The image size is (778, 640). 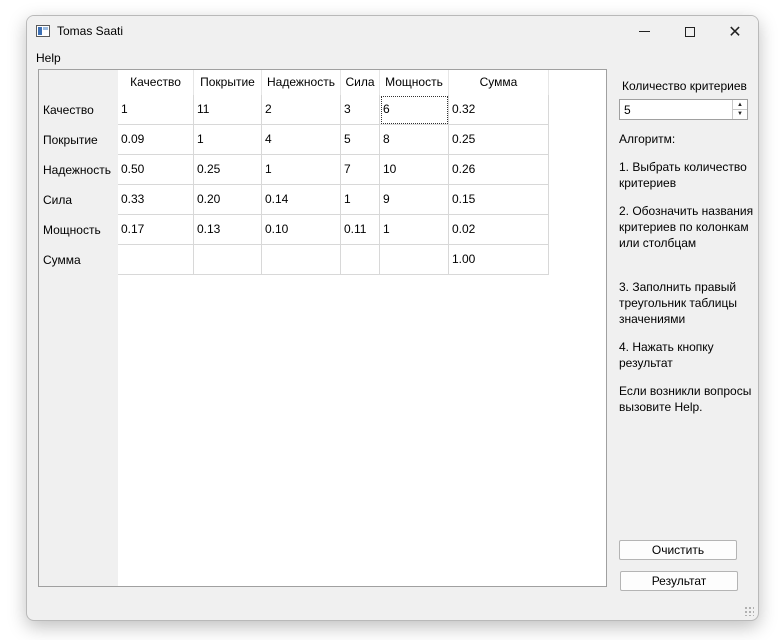 What do you see at coordinates (740, 113) in the screenshot?
I see `spin-down-icon: ▼` at bounding box center [740, 113].